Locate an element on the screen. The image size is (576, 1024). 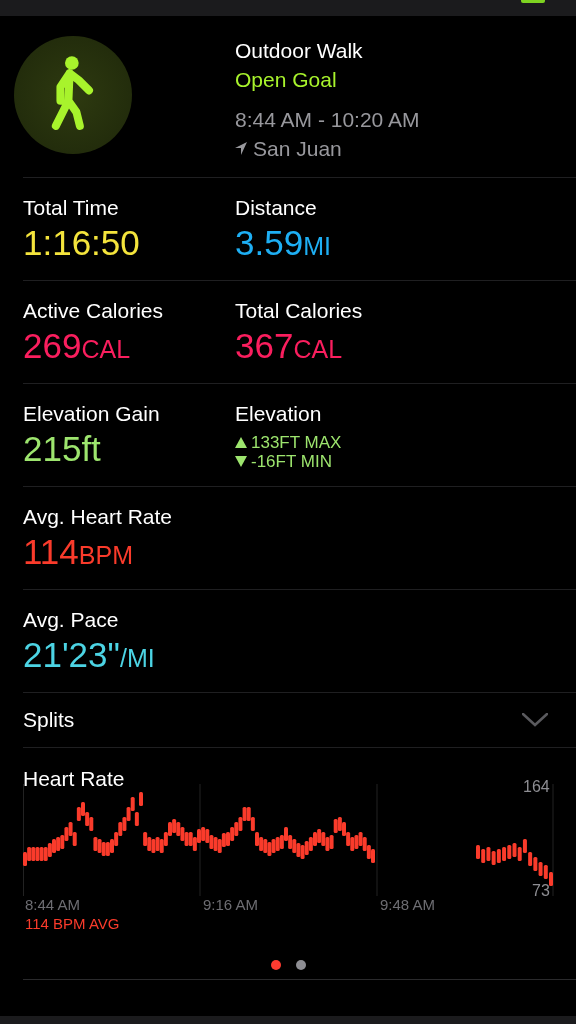
metric-value: 3.59MI is located at coordinates (283, 243).